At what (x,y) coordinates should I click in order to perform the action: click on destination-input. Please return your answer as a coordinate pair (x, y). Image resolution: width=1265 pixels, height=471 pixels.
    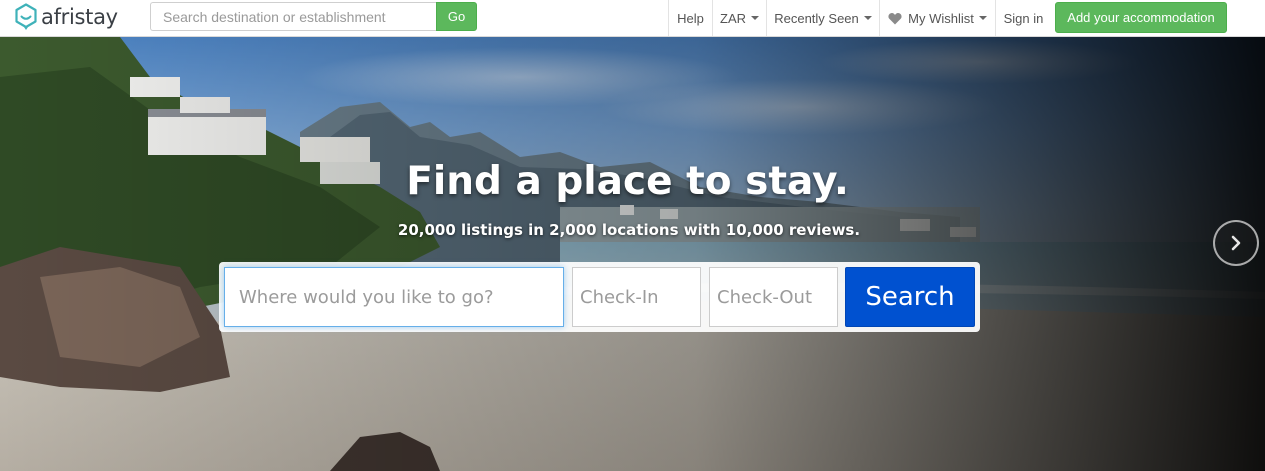
    Looking at the image, I should click on (394, 297).